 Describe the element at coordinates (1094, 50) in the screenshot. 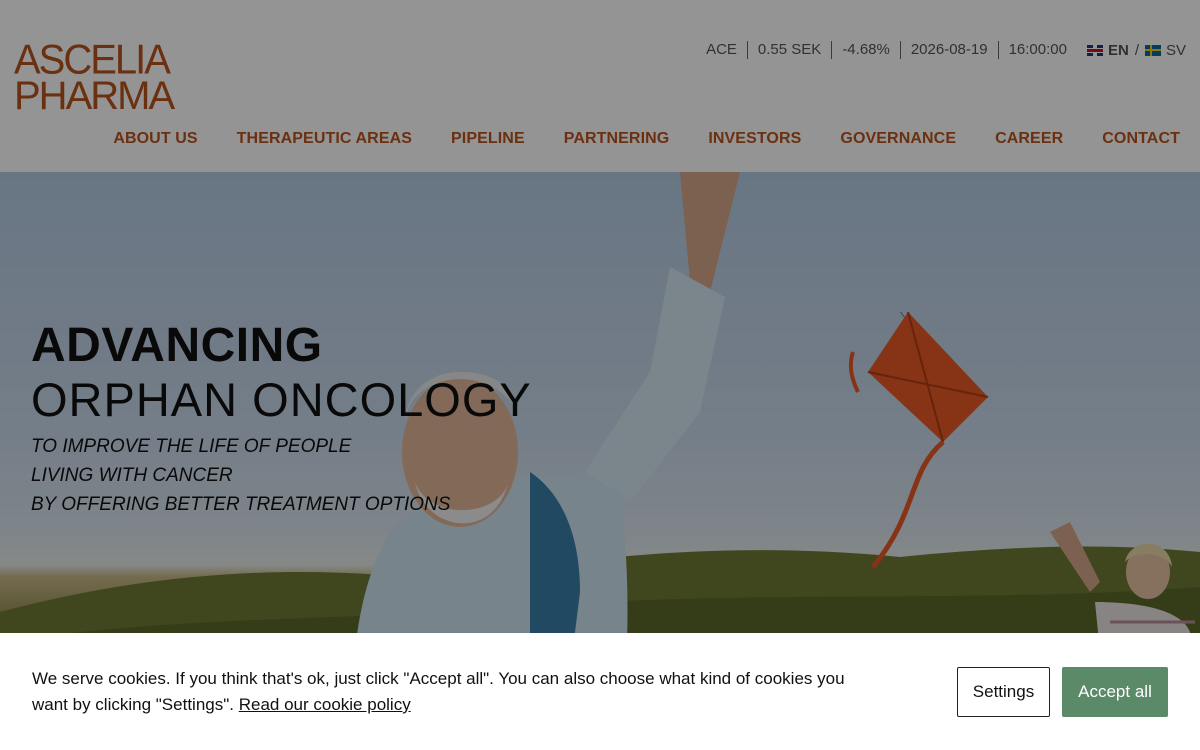

I see `uk-flag-icon` at that location.